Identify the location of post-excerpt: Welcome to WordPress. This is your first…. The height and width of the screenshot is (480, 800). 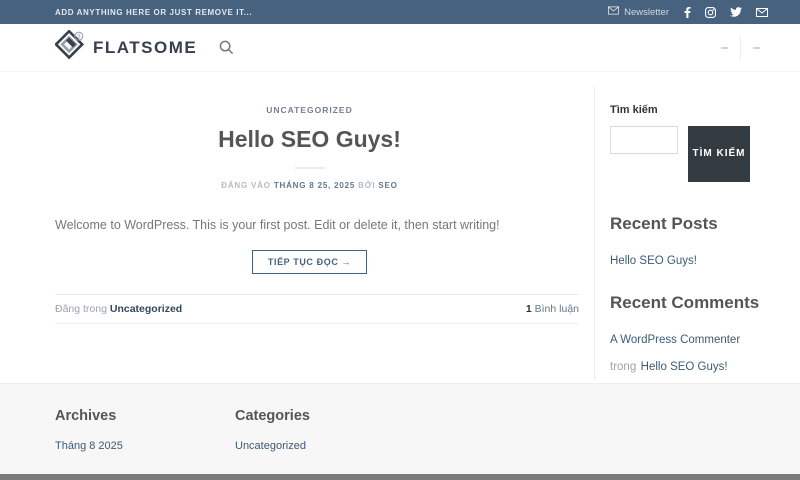
(277, 225).